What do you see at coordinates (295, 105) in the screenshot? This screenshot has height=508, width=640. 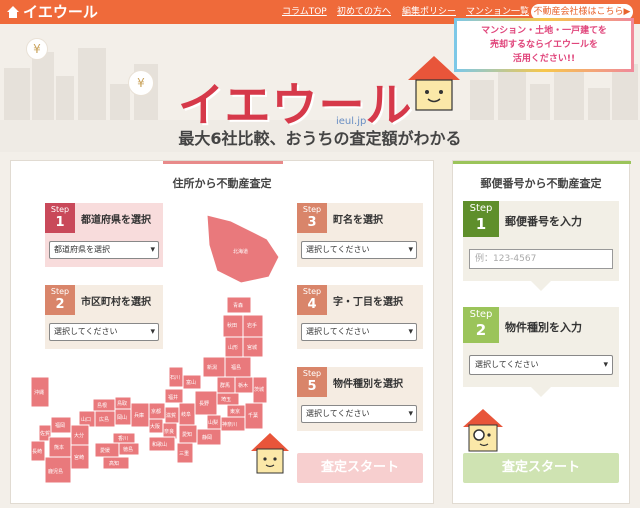 I see `brand-title: イエウール` at bounding box center [295, 105].